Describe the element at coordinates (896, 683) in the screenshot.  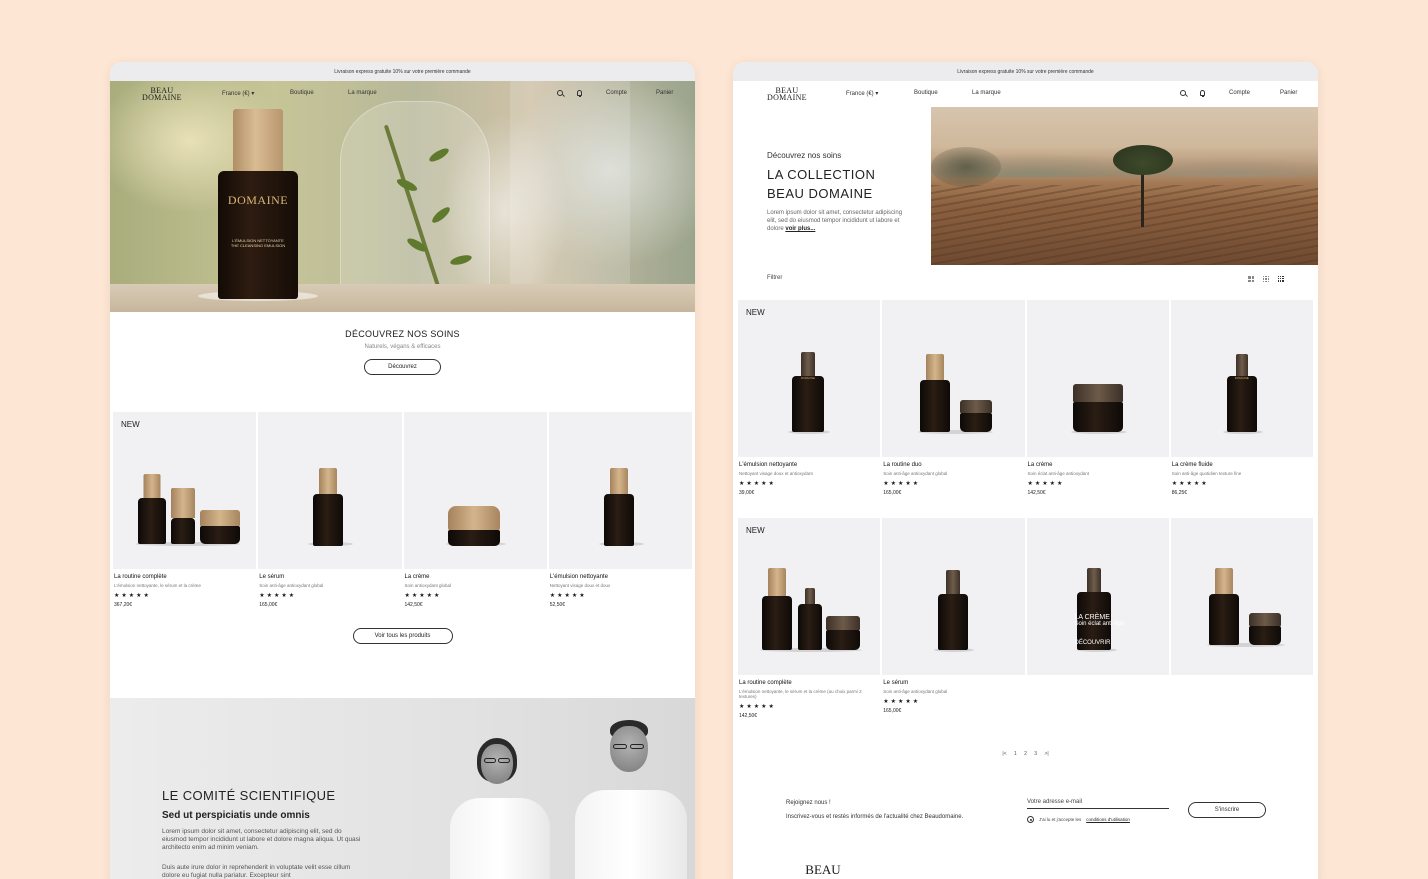
I see `product-name: Le sérum` at that location.